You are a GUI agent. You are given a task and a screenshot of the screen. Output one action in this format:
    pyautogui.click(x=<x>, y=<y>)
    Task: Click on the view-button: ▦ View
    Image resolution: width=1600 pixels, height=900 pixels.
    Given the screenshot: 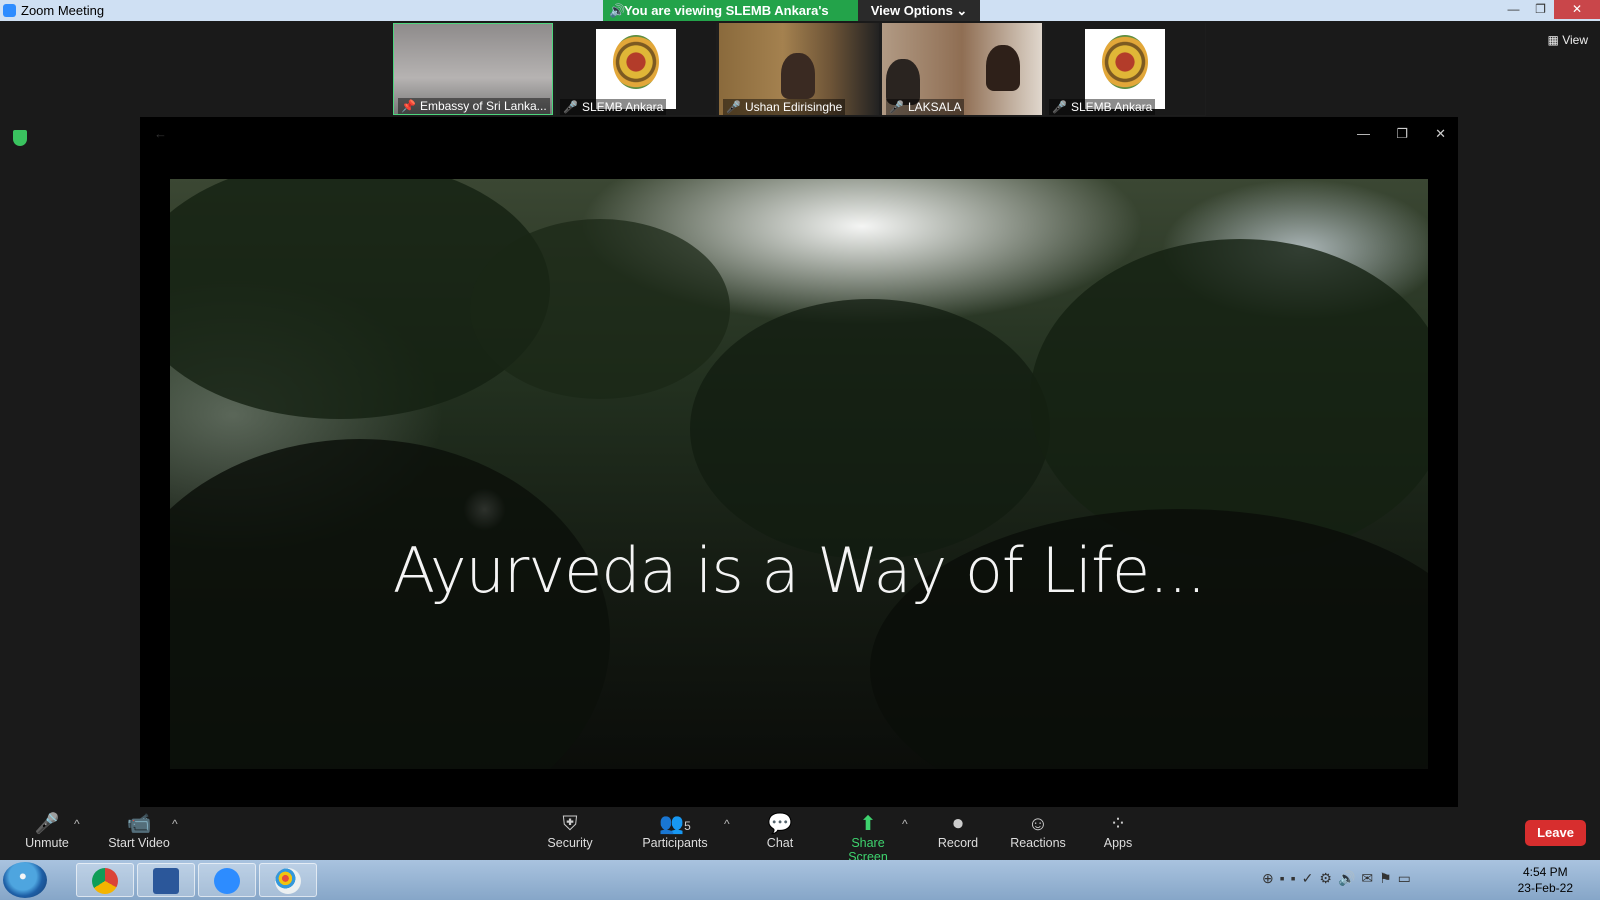 What is the action you would take?
    pyautogui.click(x=1568, y=40)
    